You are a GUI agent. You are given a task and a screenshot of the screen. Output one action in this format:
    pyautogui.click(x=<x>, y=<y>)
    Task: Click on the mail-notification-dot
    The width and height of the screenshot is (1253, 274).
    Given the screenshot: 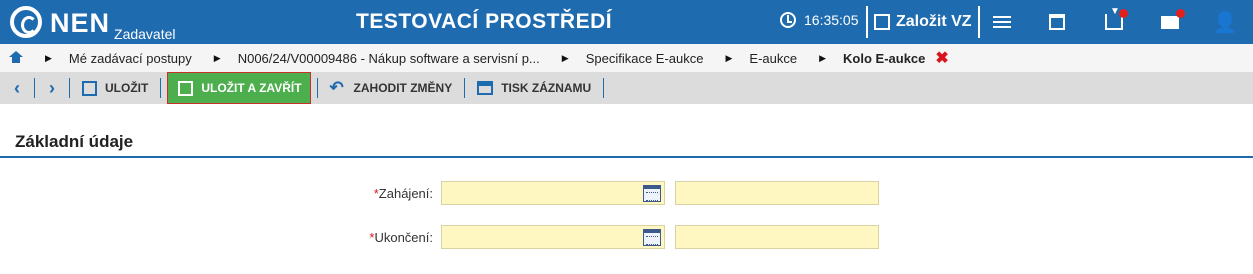 What is the action you would take?
    pyautogui.click(x=1180, y=13)
    